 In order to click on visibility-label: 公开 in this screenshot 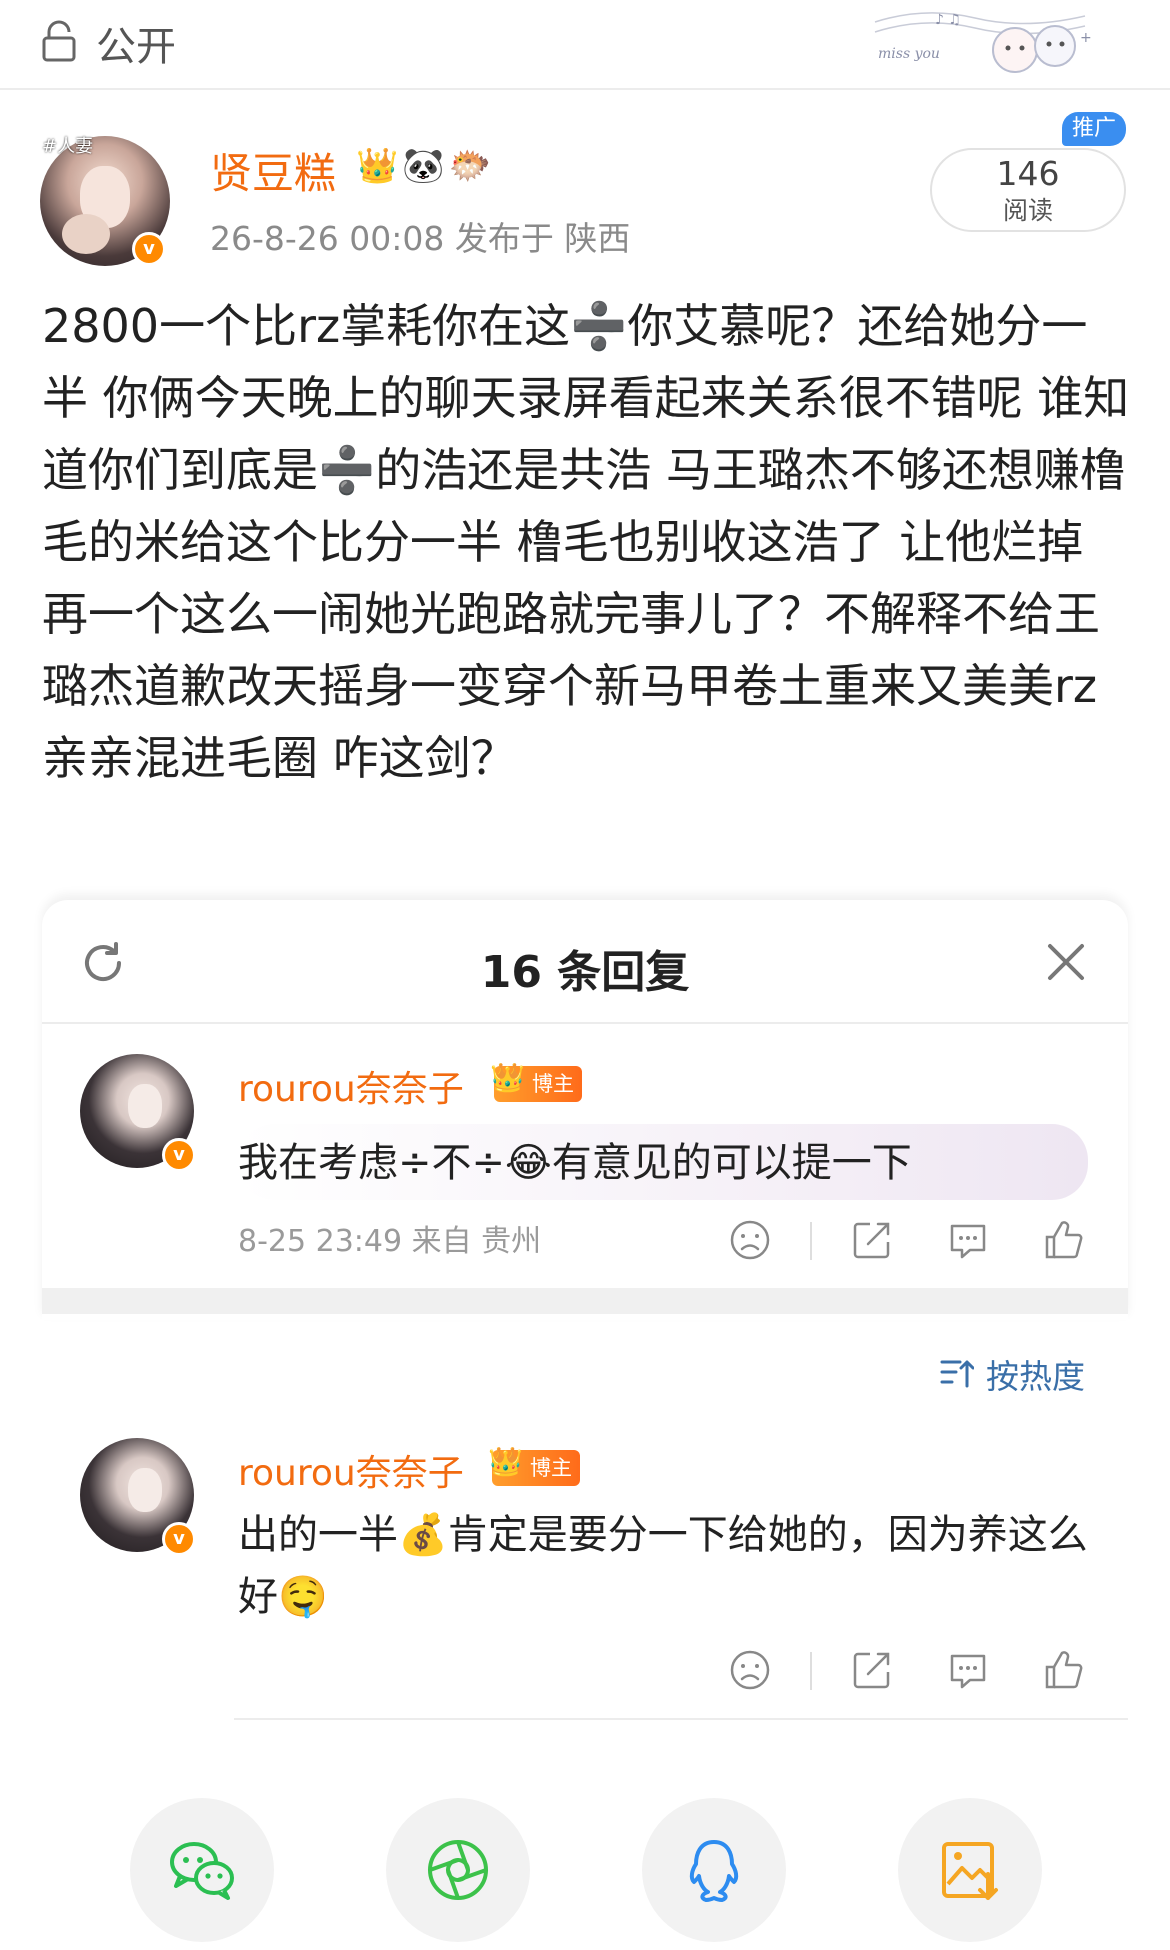, I will do `click(136, 43)`.